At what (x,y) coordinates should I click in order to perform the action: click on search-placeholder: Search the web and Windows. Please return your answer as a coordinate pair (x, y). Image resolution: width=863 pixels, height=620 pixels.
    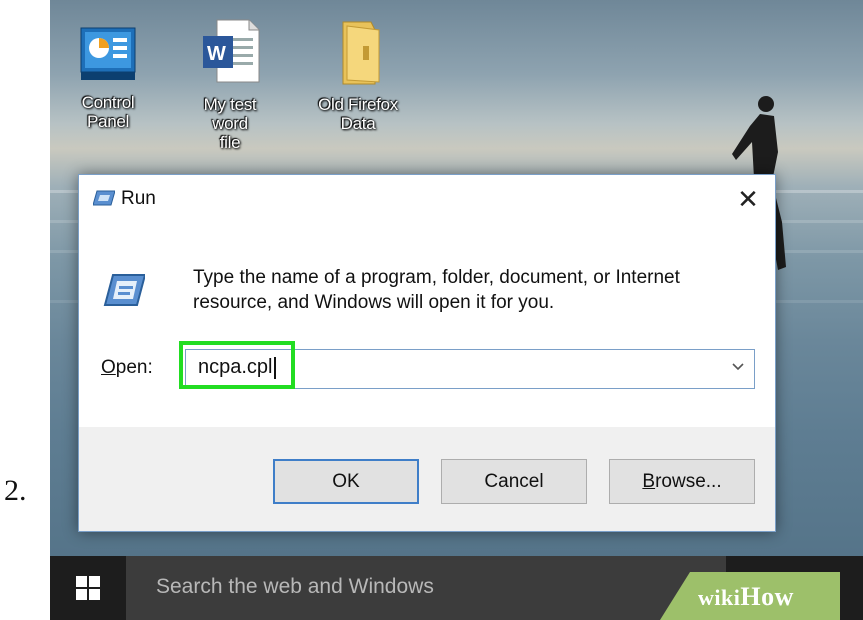
    Looking at the image, I should click on (295, 586).